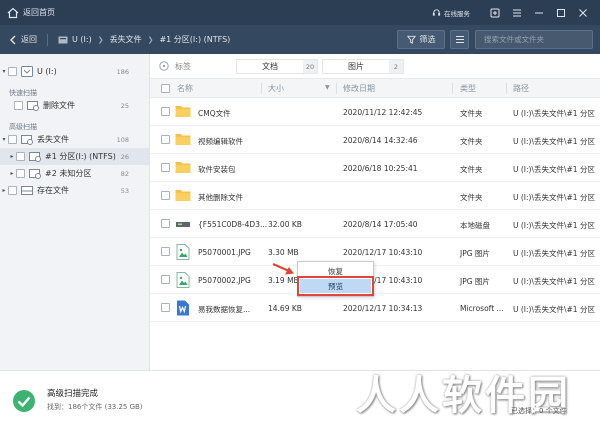  Describe the element at coordinates (74, 139) in the screenshot. I see `sidebar-item-lost-files: ▾ 丢失文件 108` at that location.